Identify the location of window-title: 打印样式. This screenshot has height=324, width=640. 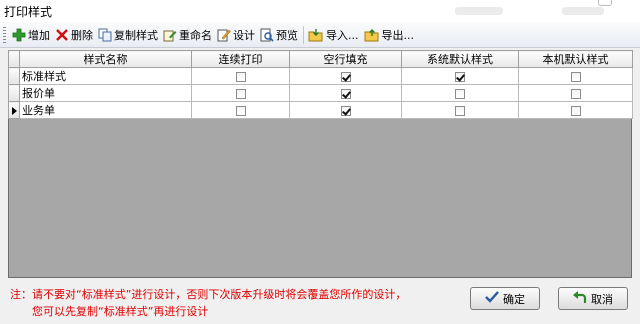
(28, 12).